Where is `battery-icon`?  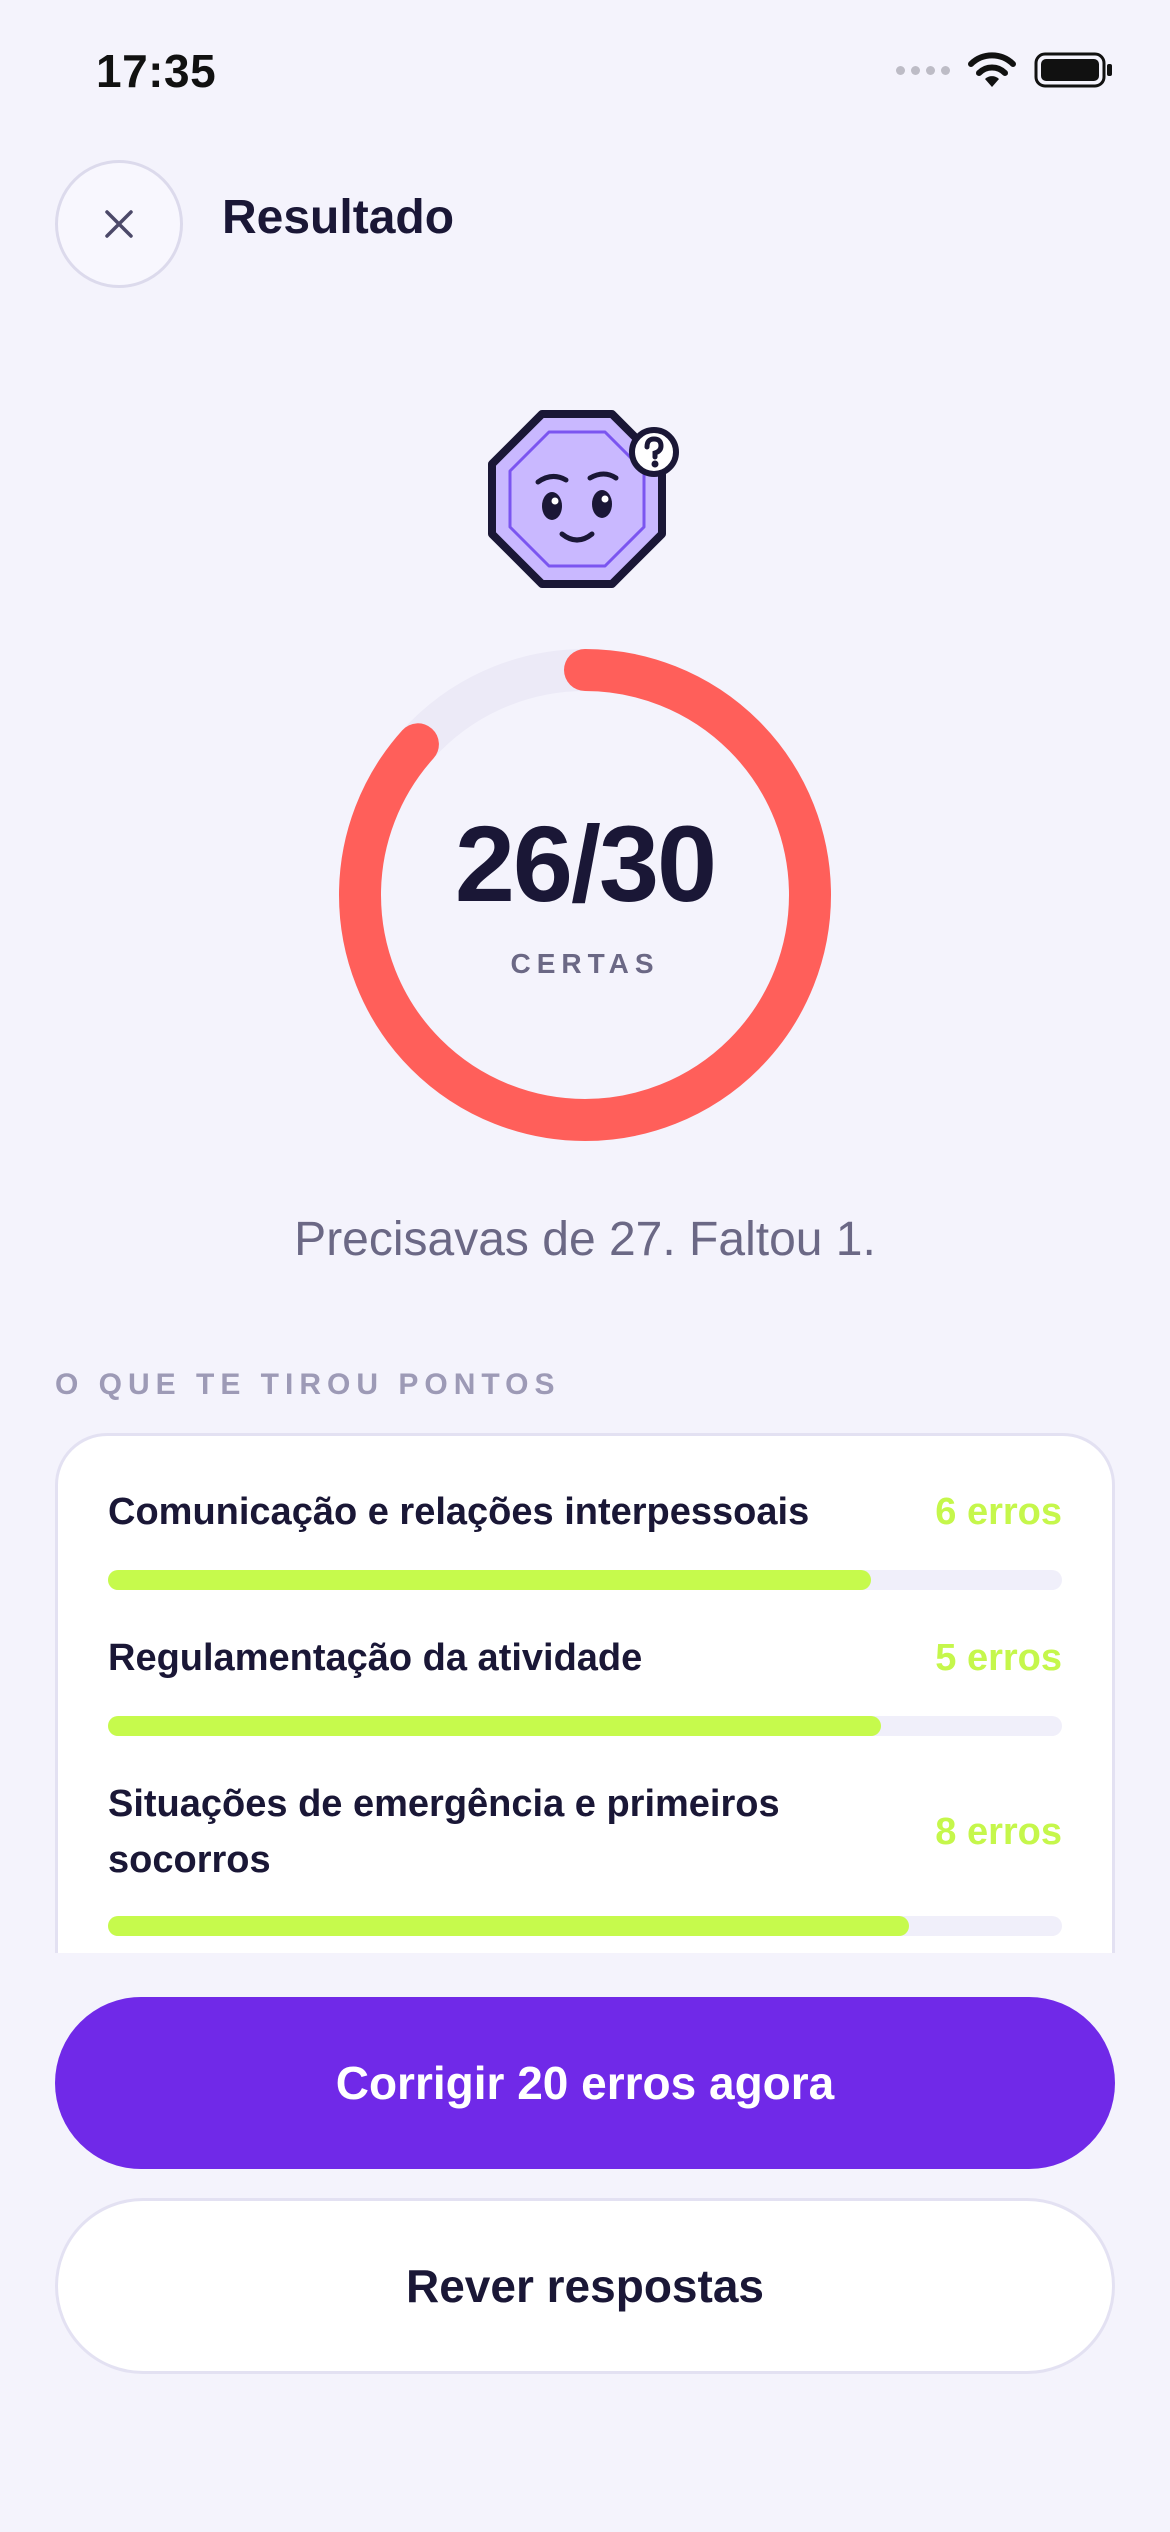 battery-icon is located at coordinates (1073, 70).